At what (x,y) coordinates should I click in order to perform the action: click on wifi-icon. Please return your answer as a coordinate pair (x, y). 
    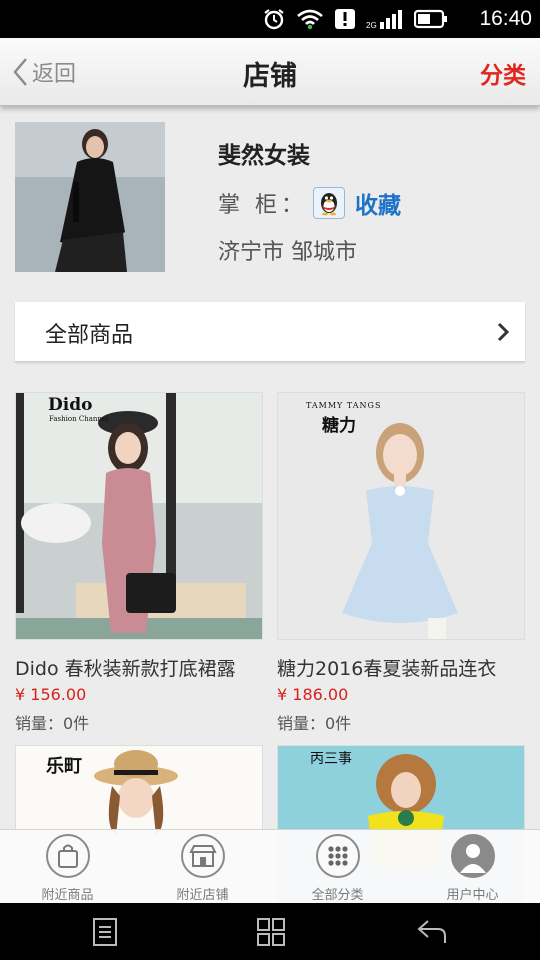
    Looking at the image, I should click on (310, 21).